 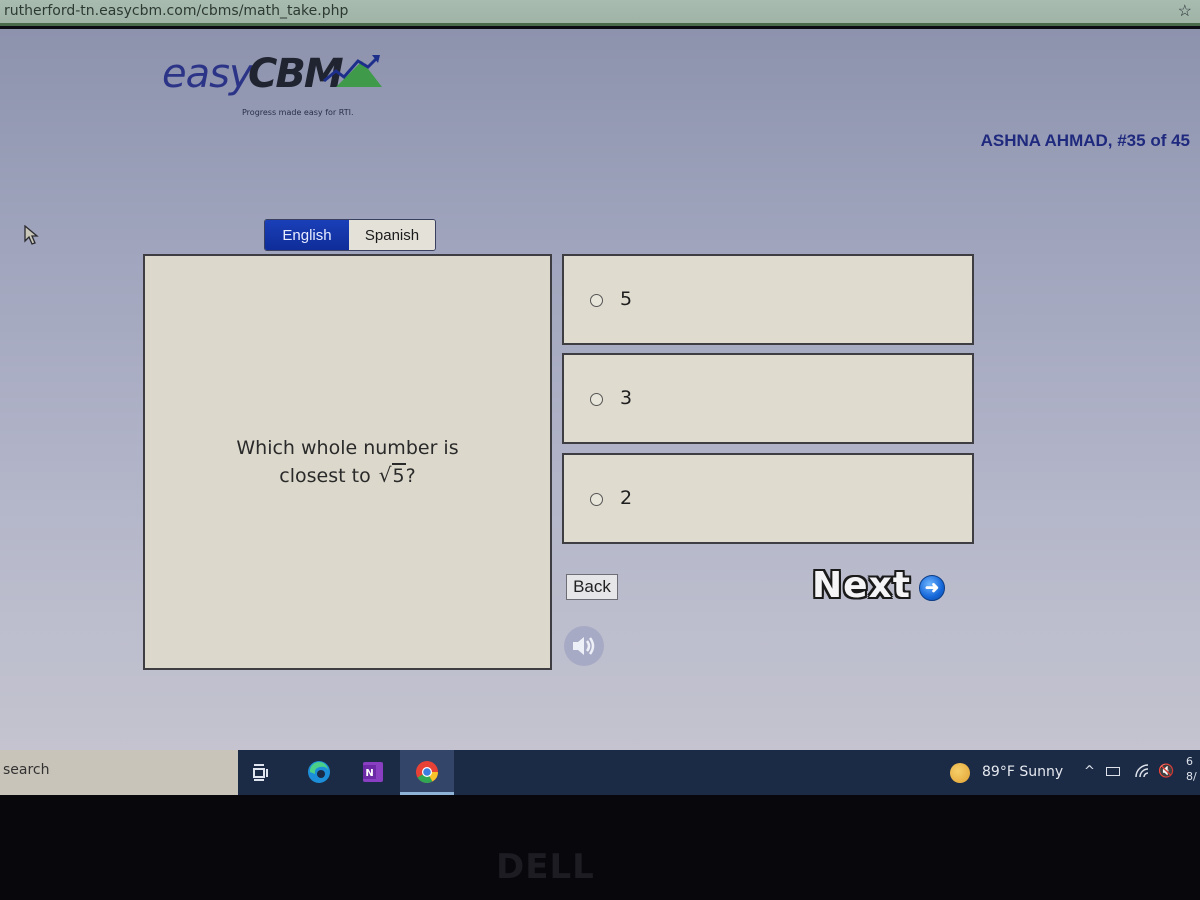 What do you see at coordinates (600, 772) in the screenshot?
I see `windows-taskbar: search N 89°F Sunny ^ 🔇 6 8/` at bounding box center [600, 772].